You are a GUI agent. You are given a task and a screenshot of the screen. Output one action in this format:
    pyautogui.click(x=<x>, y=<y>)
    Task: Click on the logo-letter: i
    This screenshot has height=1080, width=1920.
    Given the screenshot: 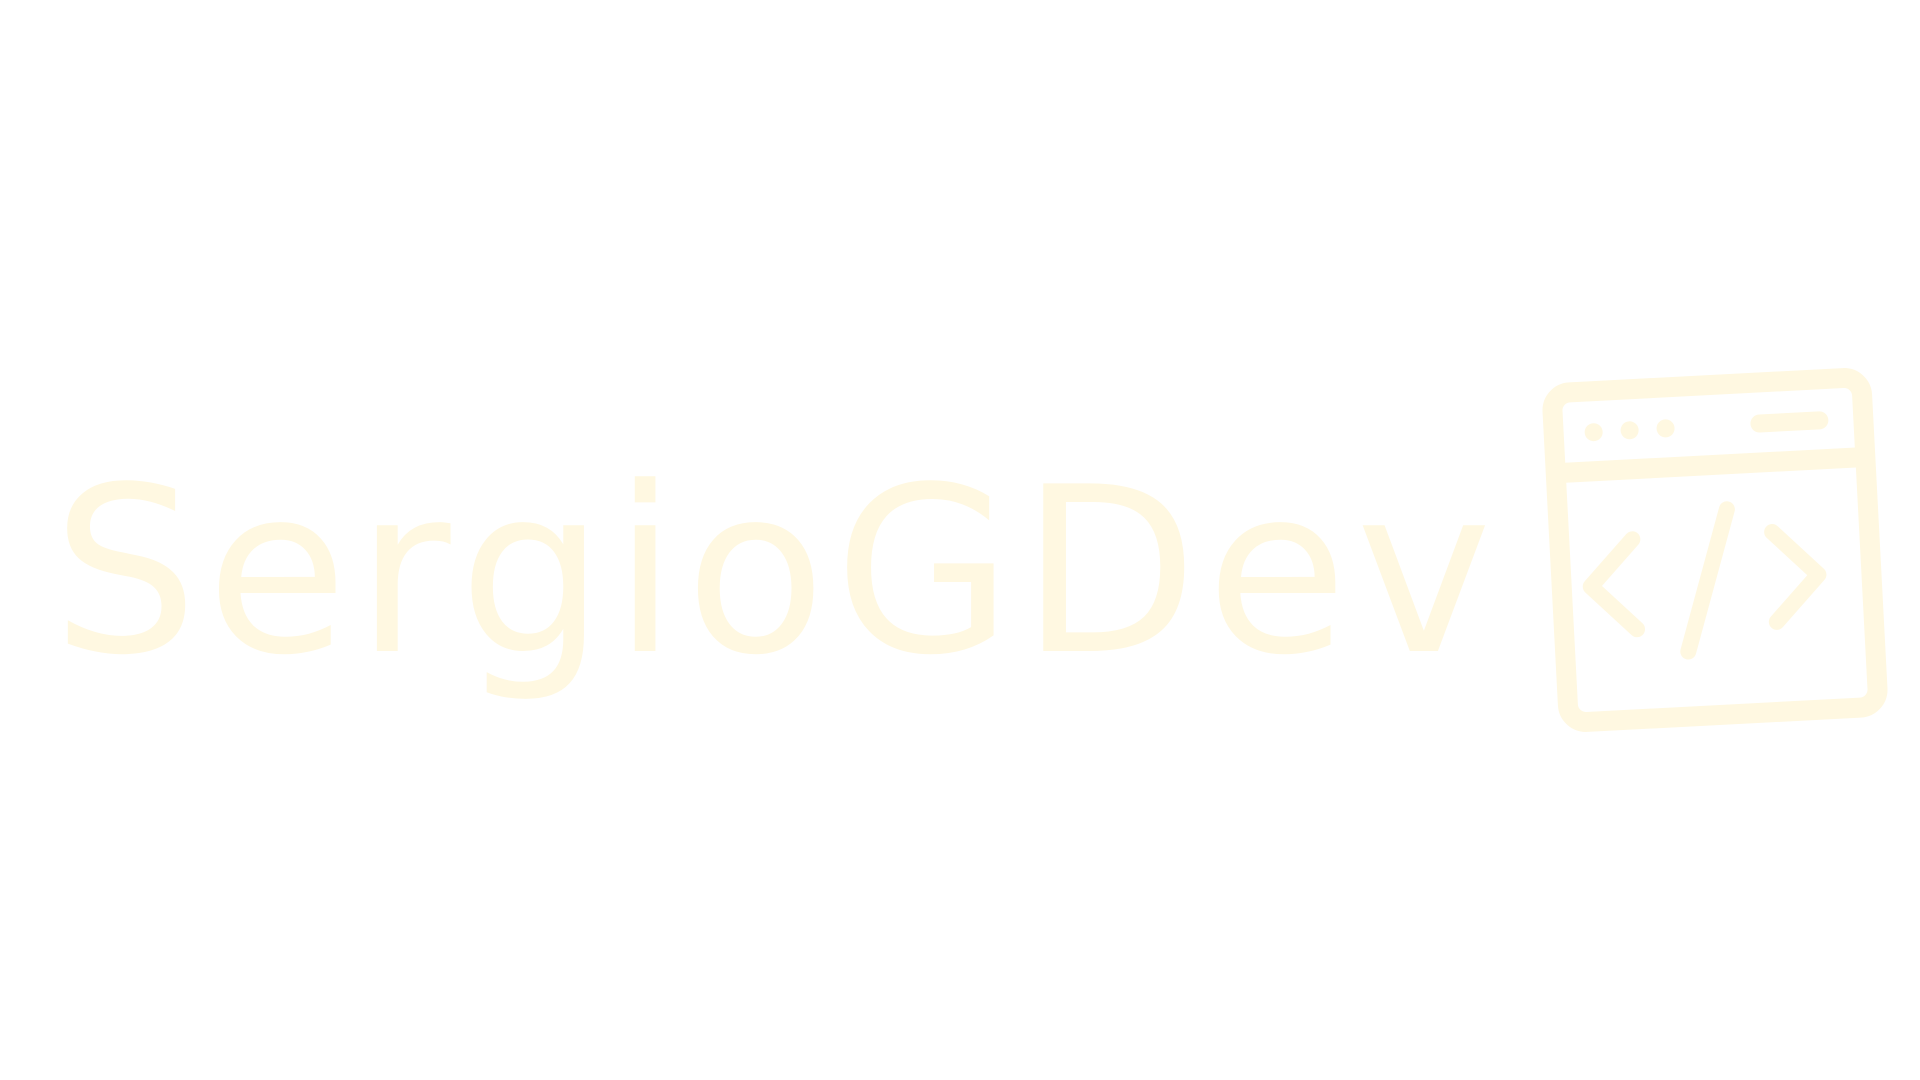 What is the action you would take?
    pyautogui.click(x=645, y=572)
    